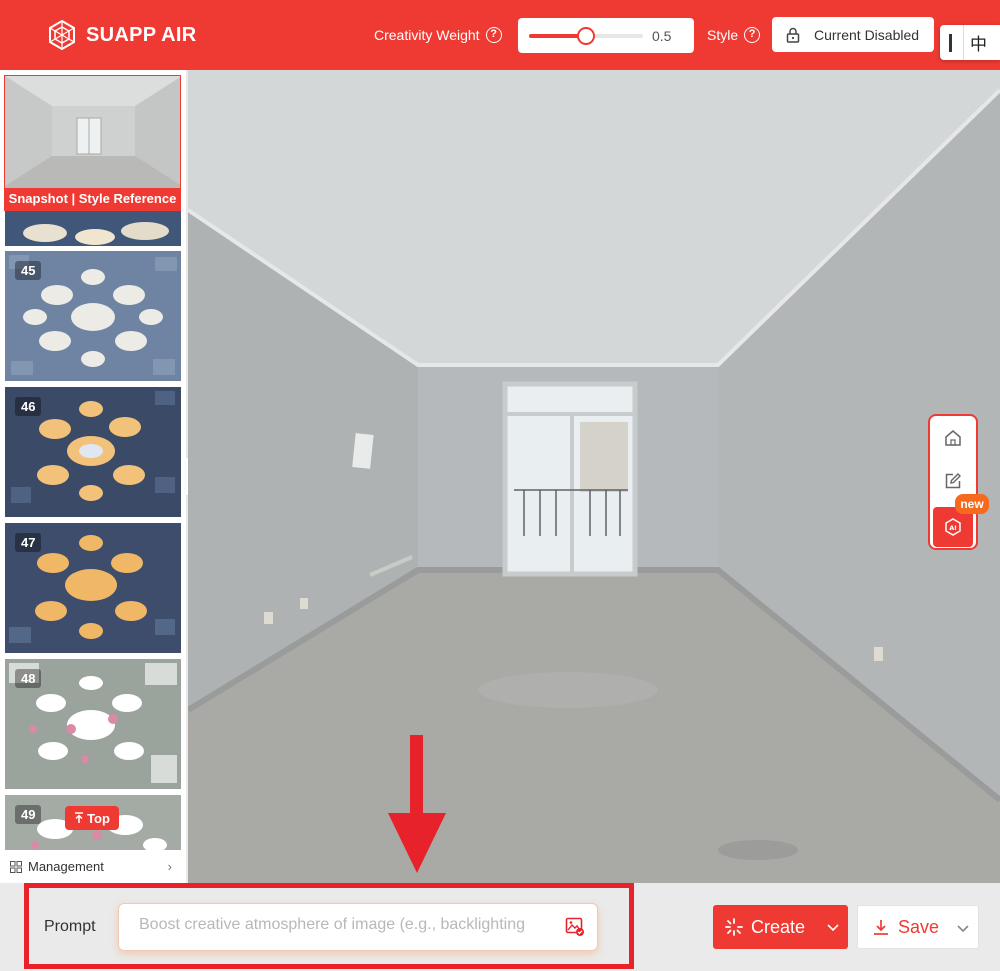 The image size is (1000, 971). I want to click on thumbnail-item: 47, so click(93, 588).